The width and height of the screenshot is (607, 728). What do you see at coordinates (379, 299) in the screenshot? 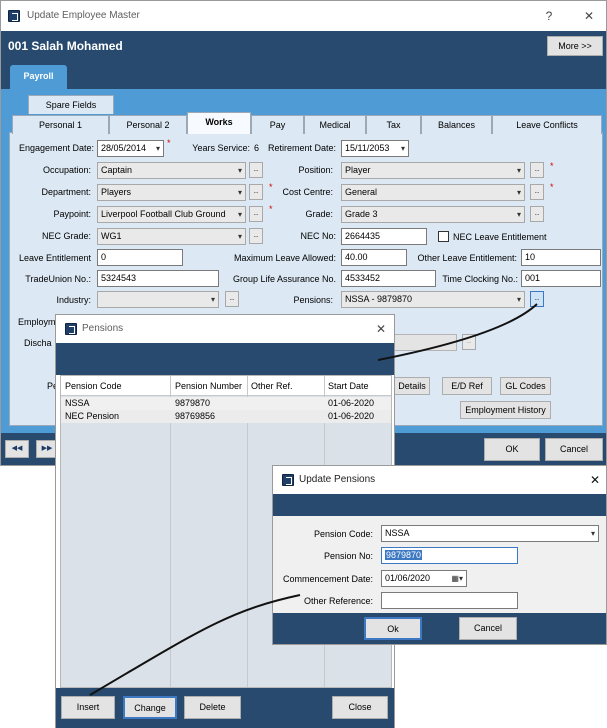
I see `pensions-value: NSSA - 9879870` at bounding box center [379, 299].